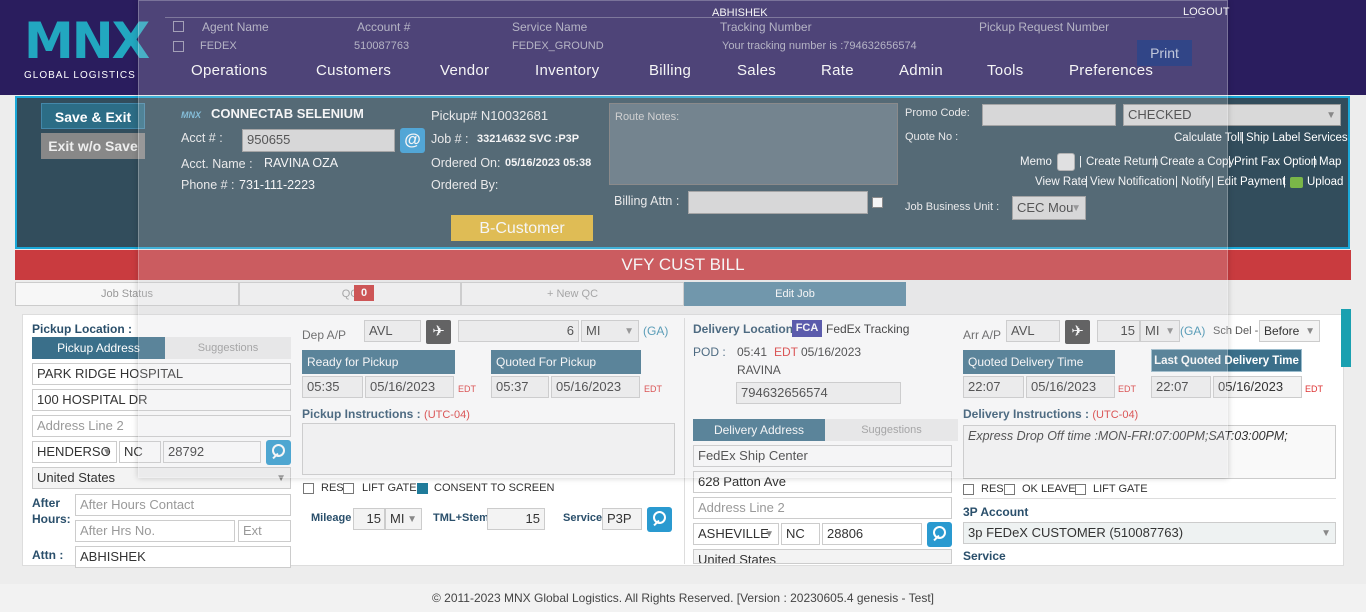 This screenshot has width=1366, height=612. What do you see at coordinates (461, 518) in the screenshot?
I see `tml-stem-label: TML+Stem` at bounding box center [461, 518].